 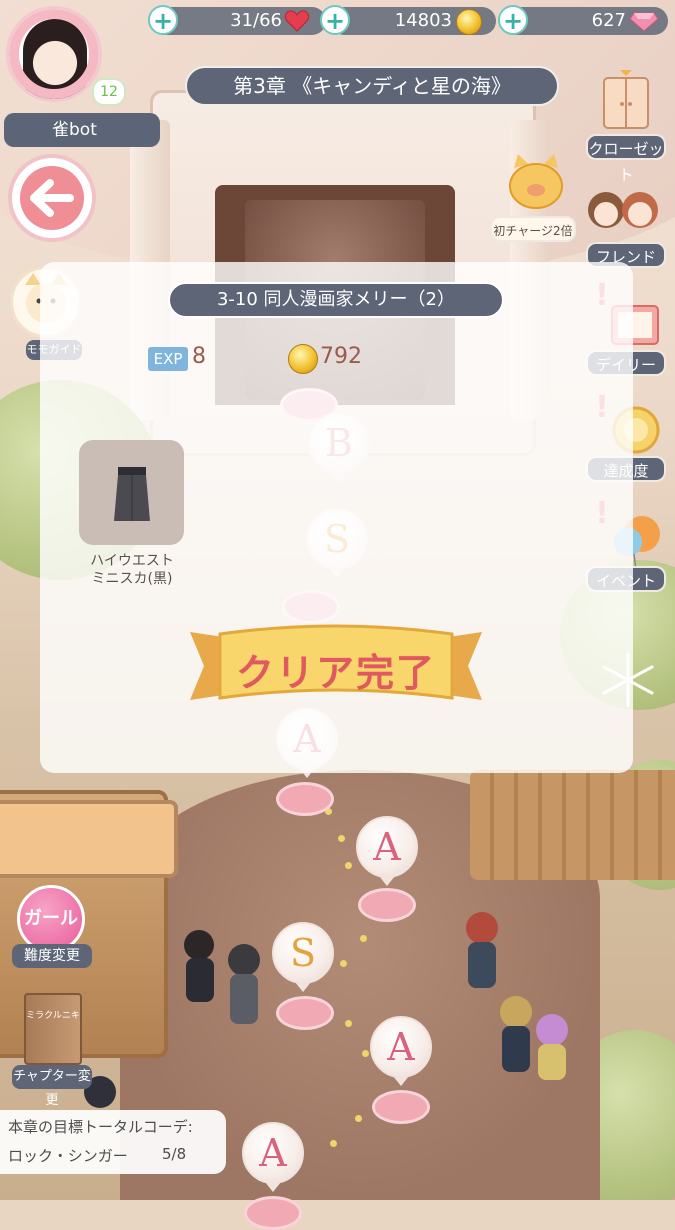 What do you see at coordinates (341, 356) in the screenshot?
I see `coin-reward-value: 792` at bounding box center [341, 356].